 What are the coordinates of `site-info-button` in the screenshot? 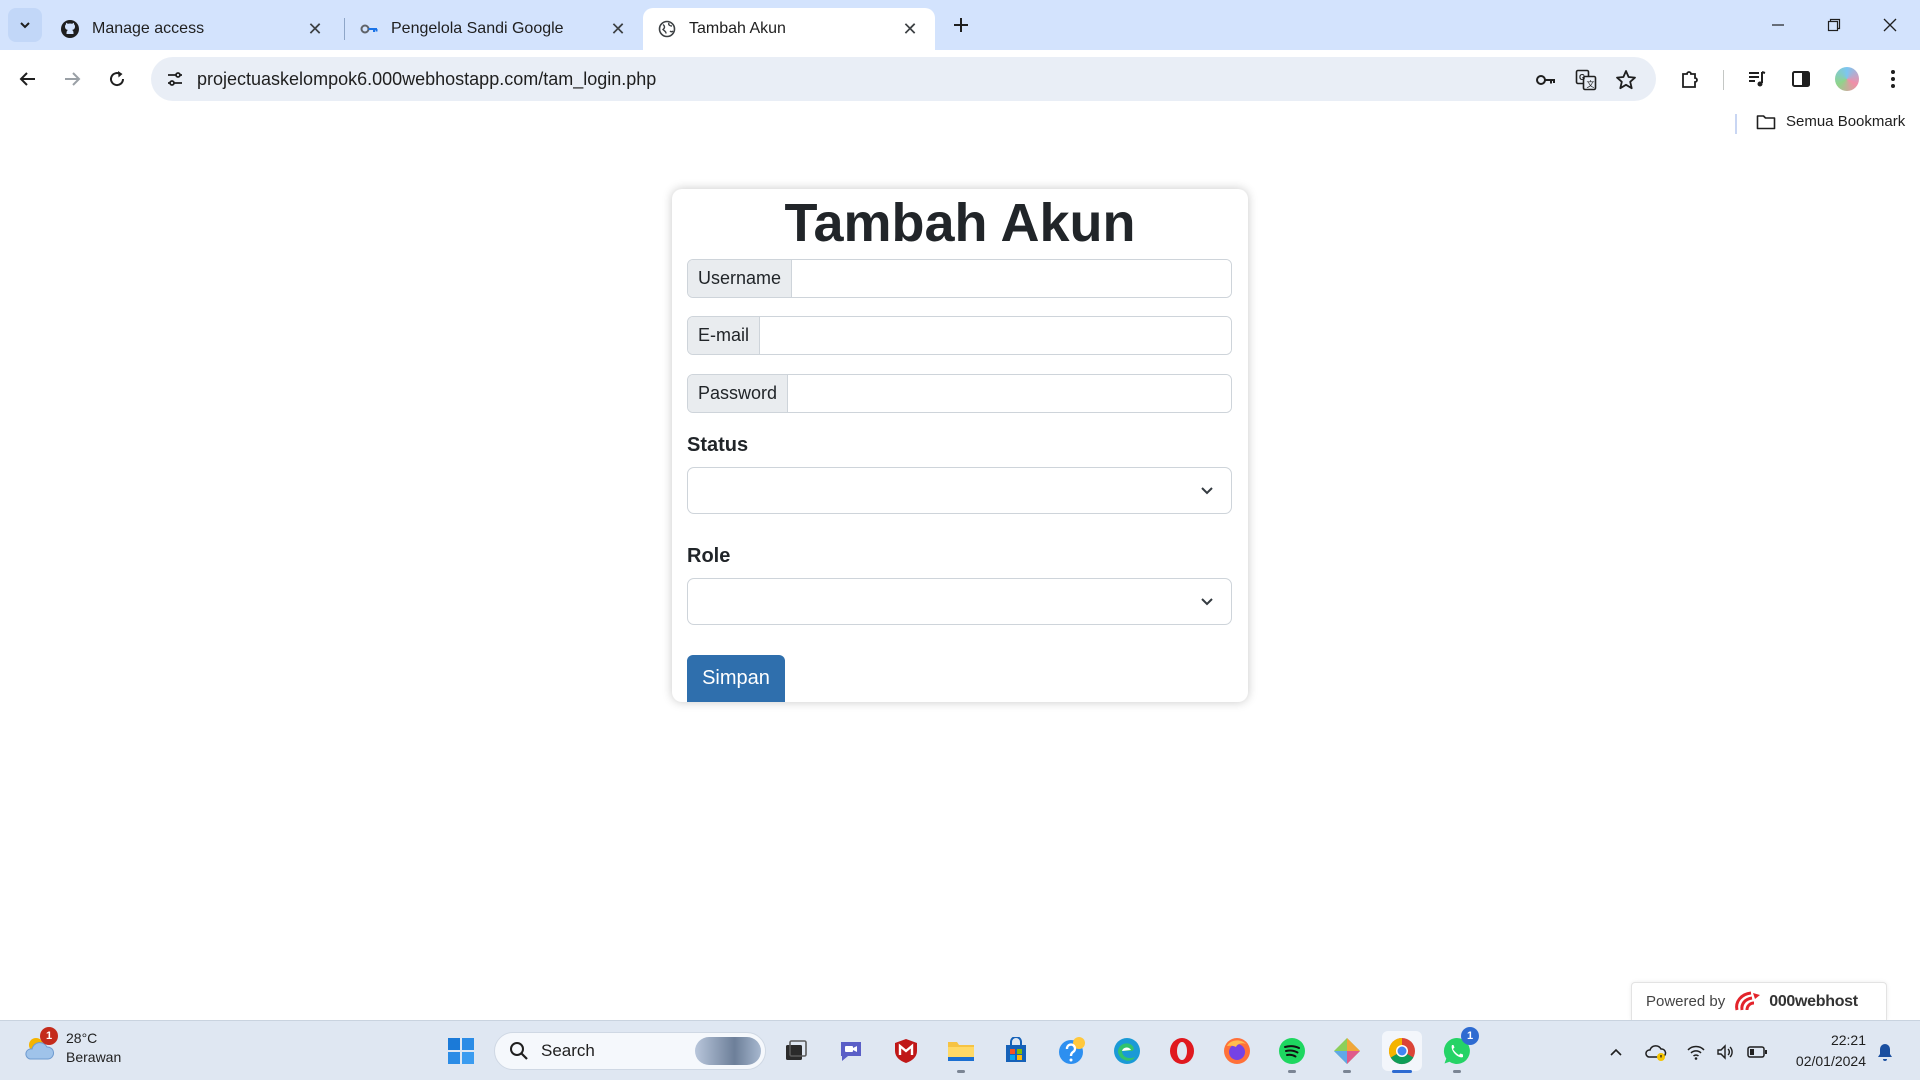 It's located at (175, 79).